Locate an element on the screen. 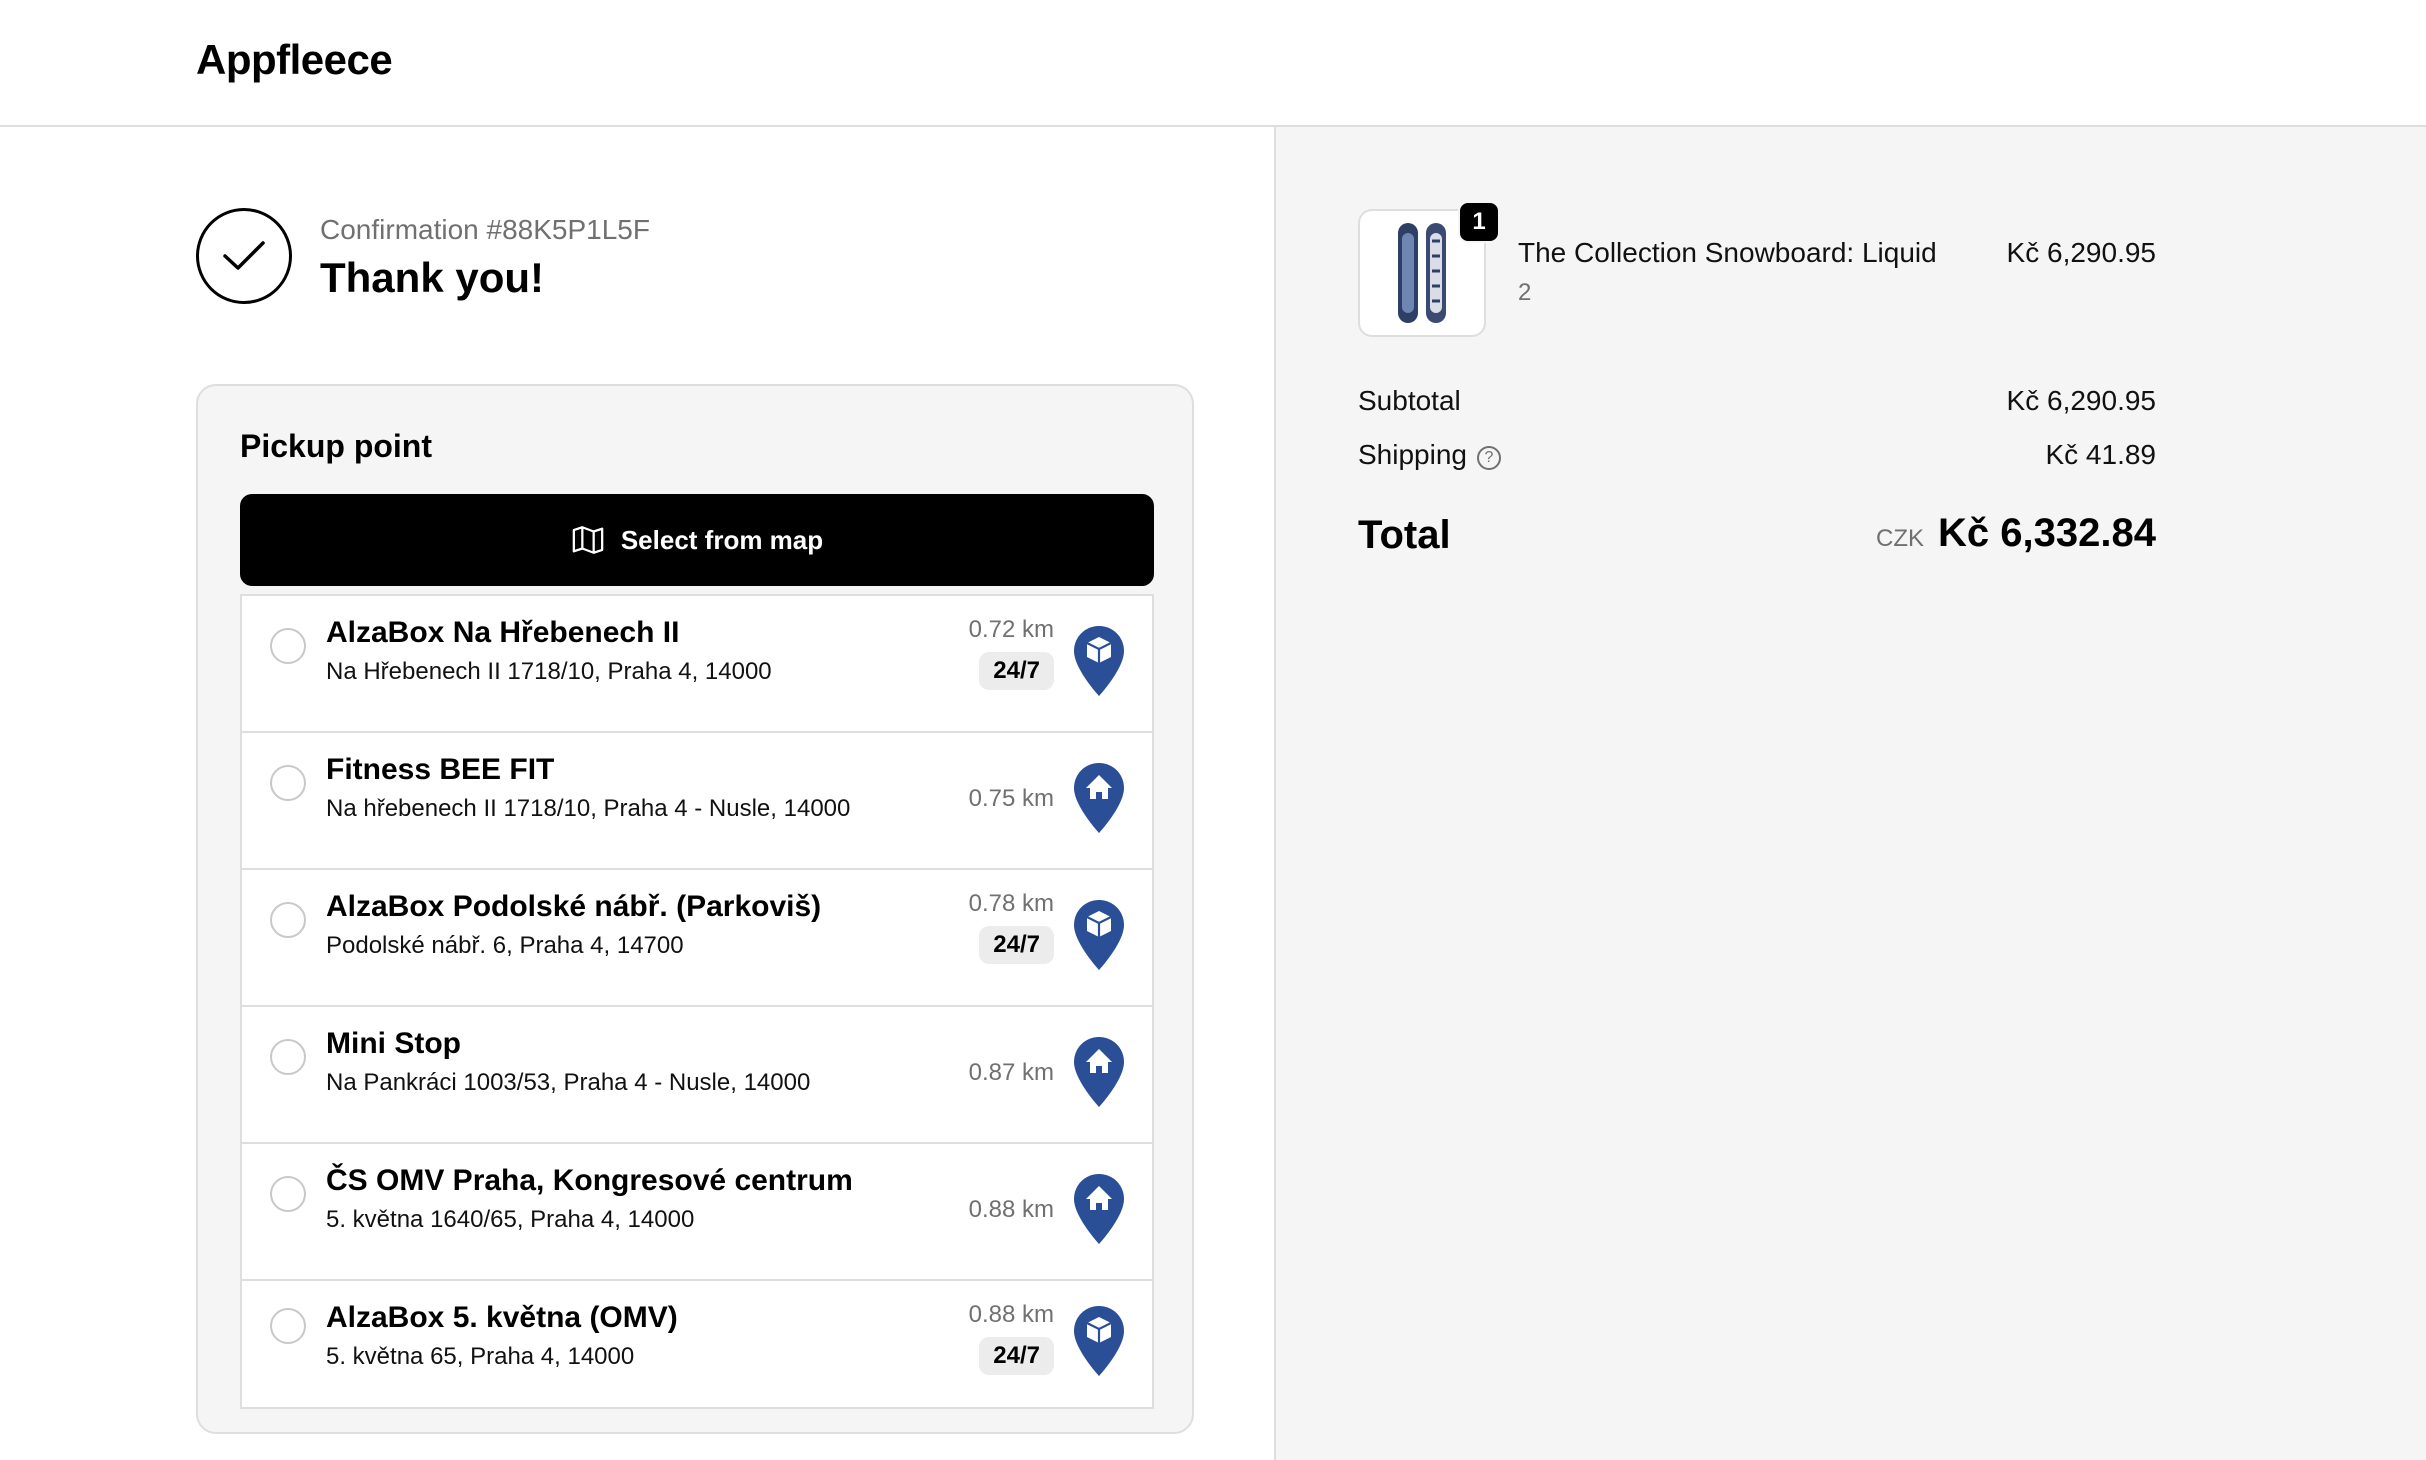  pickup-distance: 0.72 km is located at coordinates (1011, 629).